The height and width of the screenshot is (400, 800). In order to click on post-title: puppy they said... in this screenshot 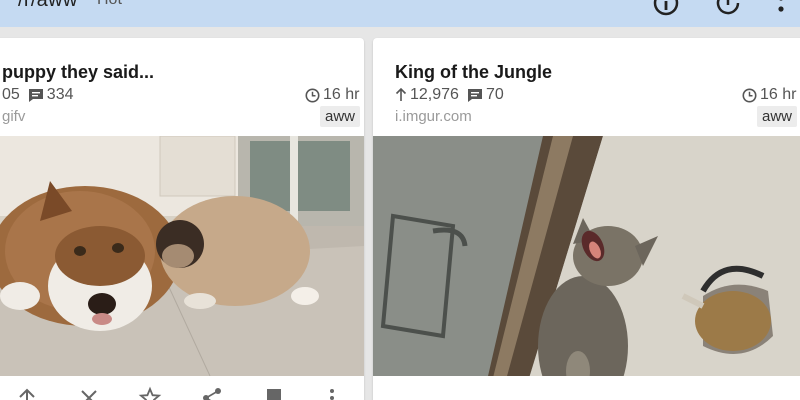, I will do `click(78, 72)`.